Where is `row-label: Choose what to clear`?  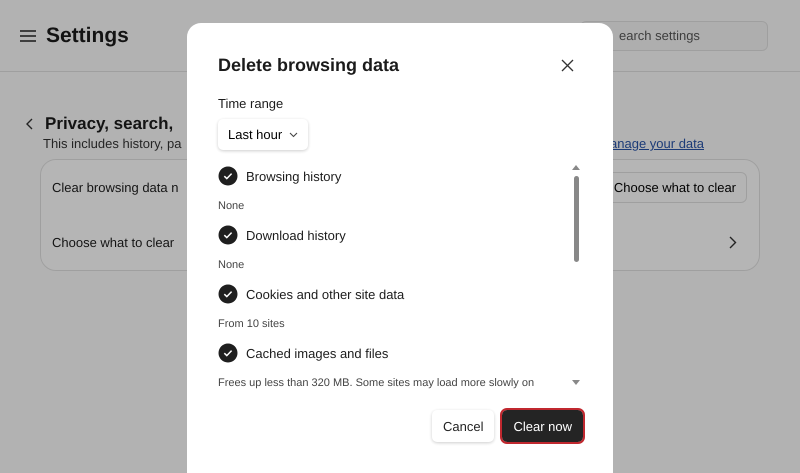
row-label: Choose what to clear is located at coordinates (113, 242).